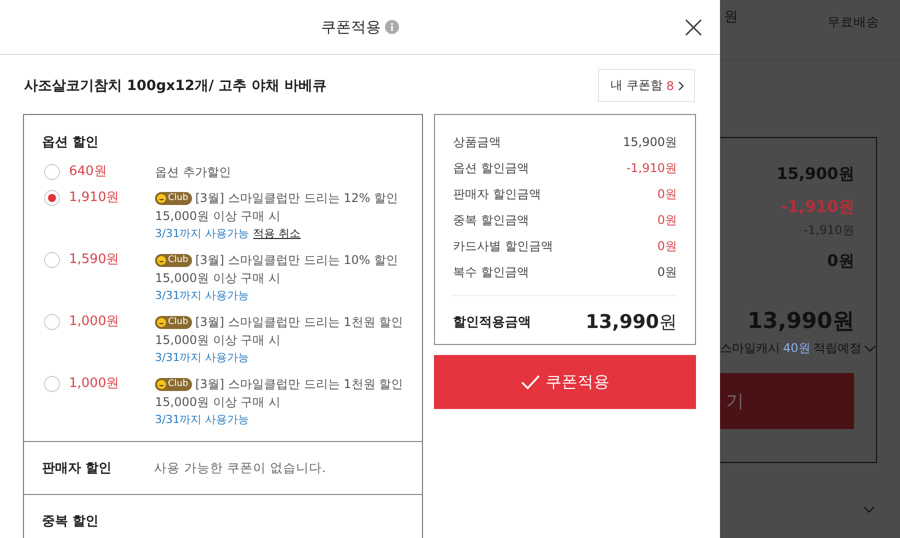 The width and height of the screenshot is (900, 538). Describe the element at coordinates (750, 348) in the screenshot. I see `cash-label: 스마일캐시` at that location.